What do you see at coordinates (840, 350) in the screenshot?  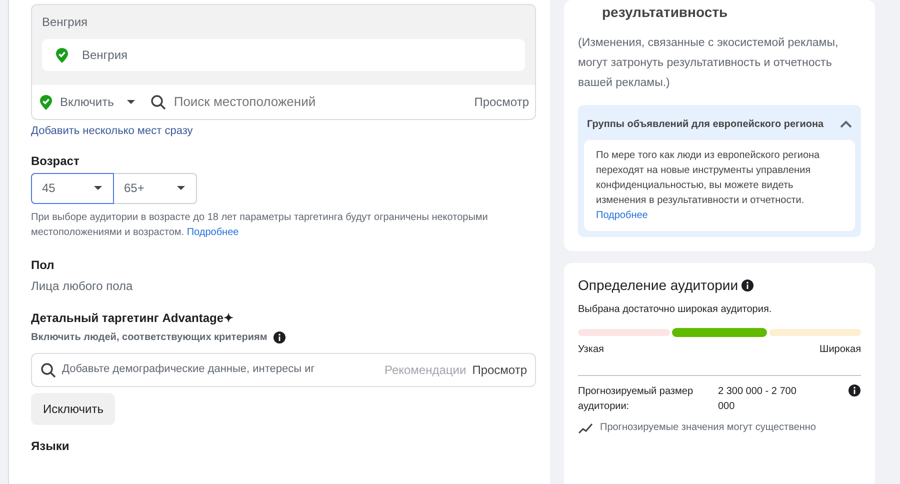 I see `broad-label: Широкая` at bounding box center [840, 350].